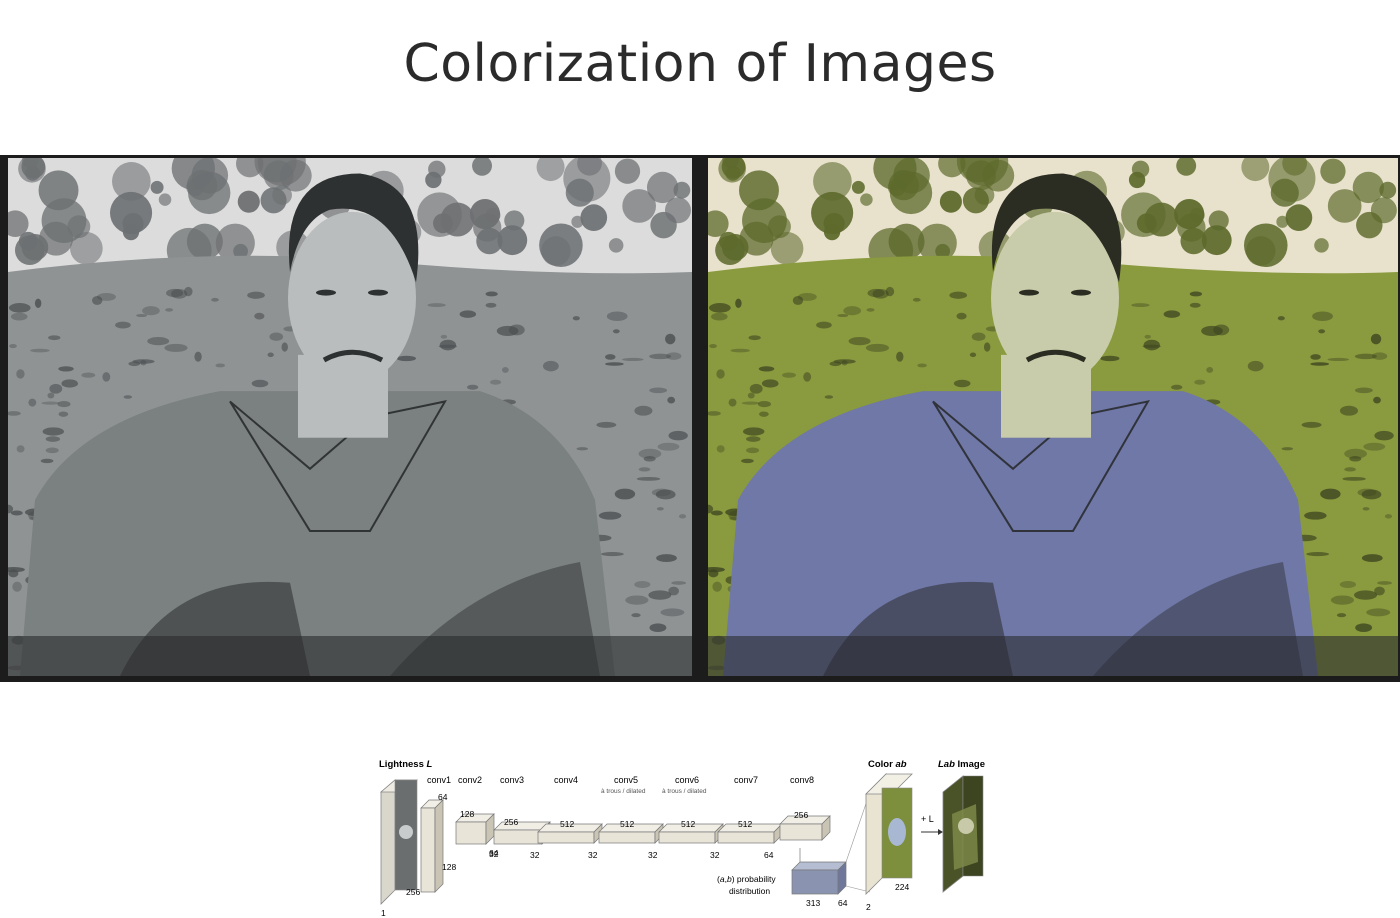 Image resolution: width=1400 pixels, height=918 pixels. What do you see at coordinates (477, 816) in the screenshot?
I see `layer-conv2: conv212864` at bounding box center [477, 816].